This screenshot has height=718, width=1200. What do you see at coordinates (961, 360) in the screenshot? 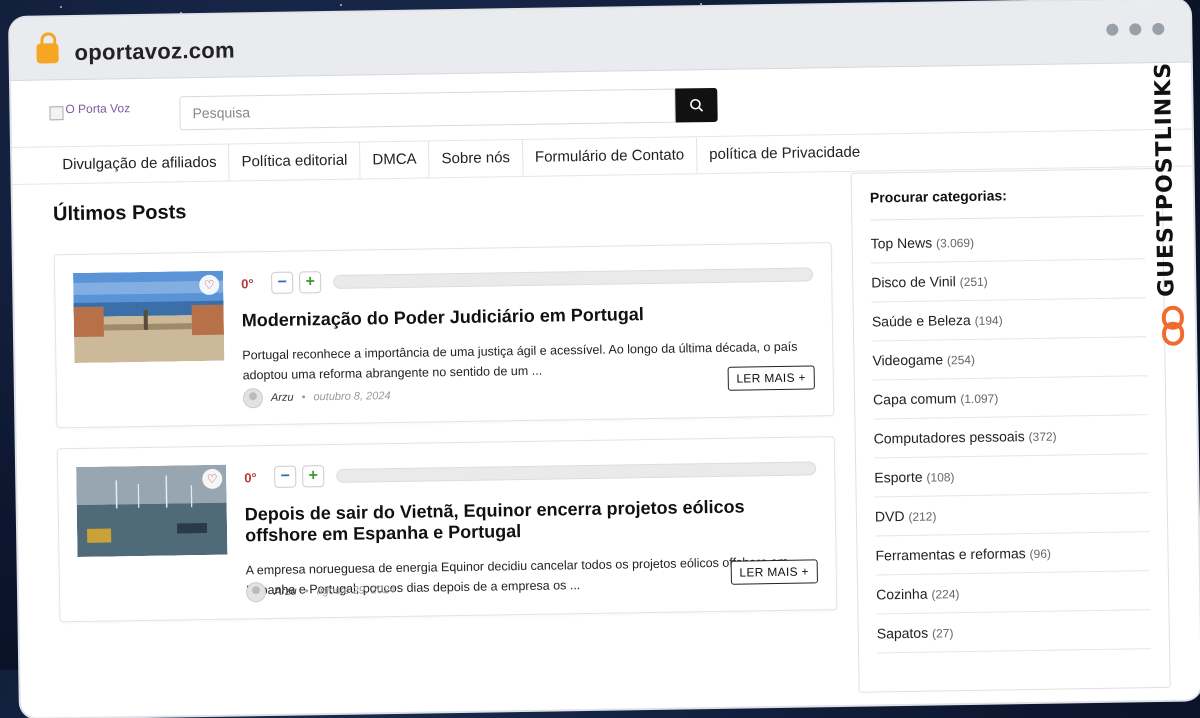
I see `category-count: (254)` at bounding box center [961, 360].